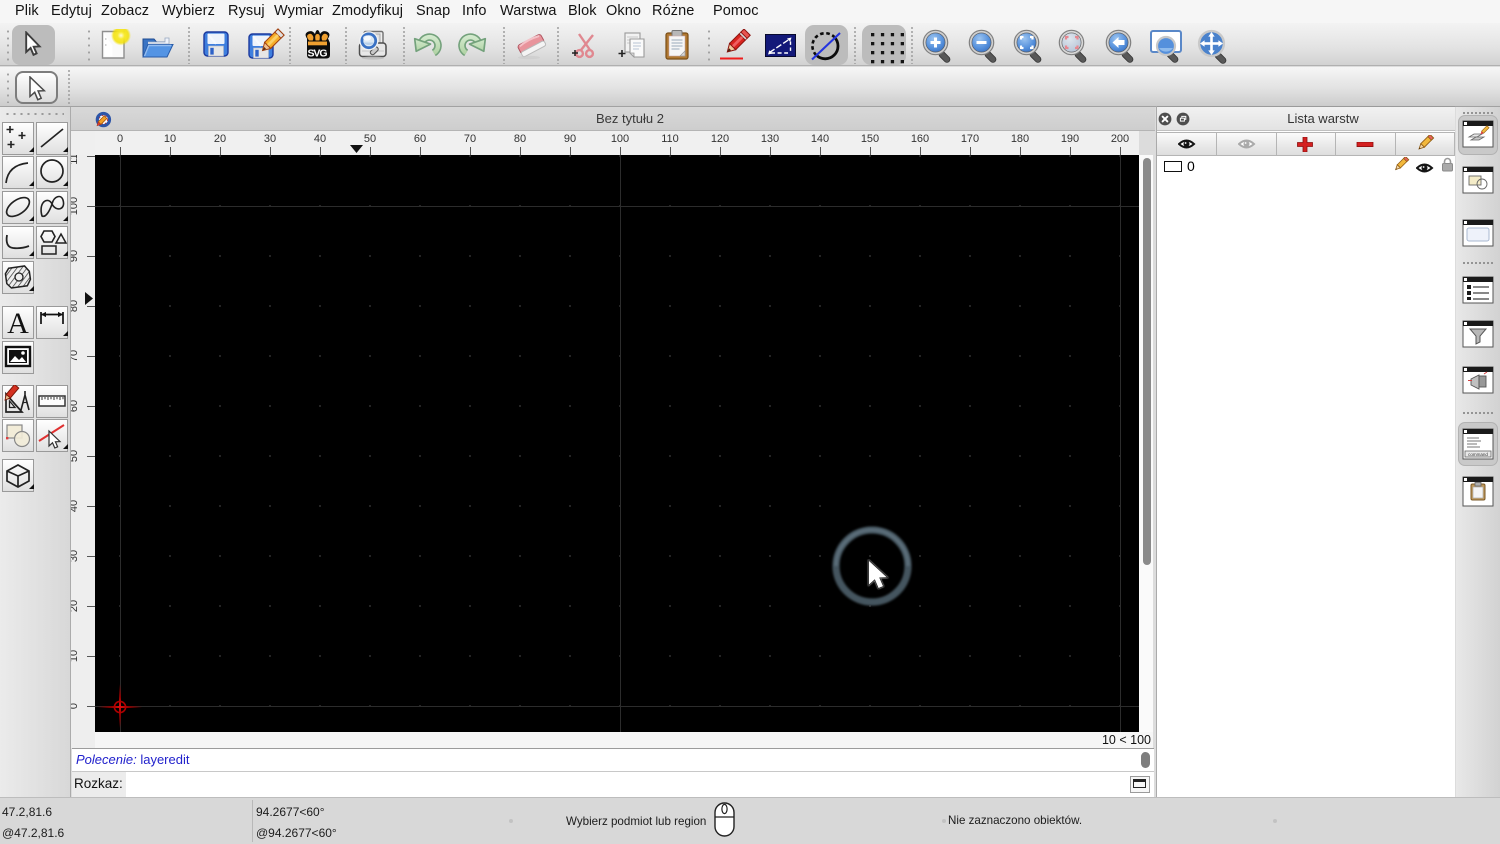 The image size is (1500, 844). I want to click on svg-text: SVG, so click(318, 54).